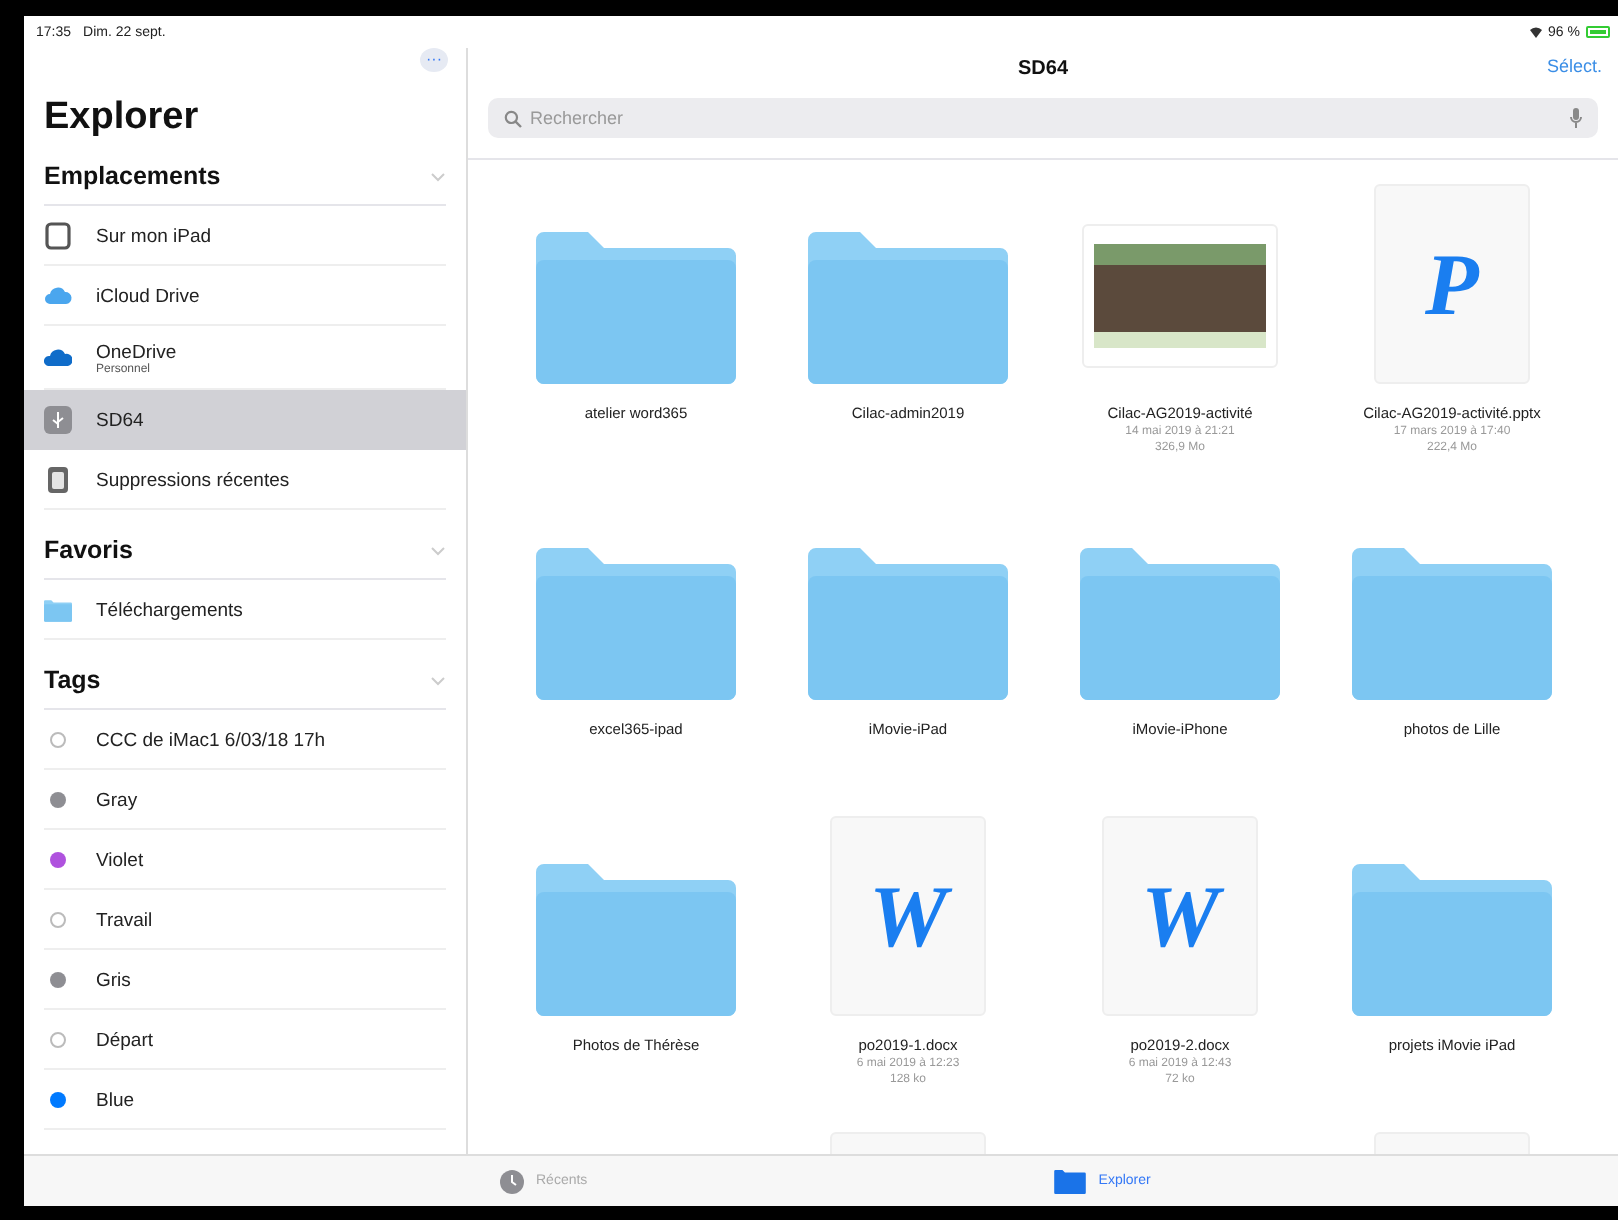  I want to click on search-input: Rechercher, so click(1046, 118).